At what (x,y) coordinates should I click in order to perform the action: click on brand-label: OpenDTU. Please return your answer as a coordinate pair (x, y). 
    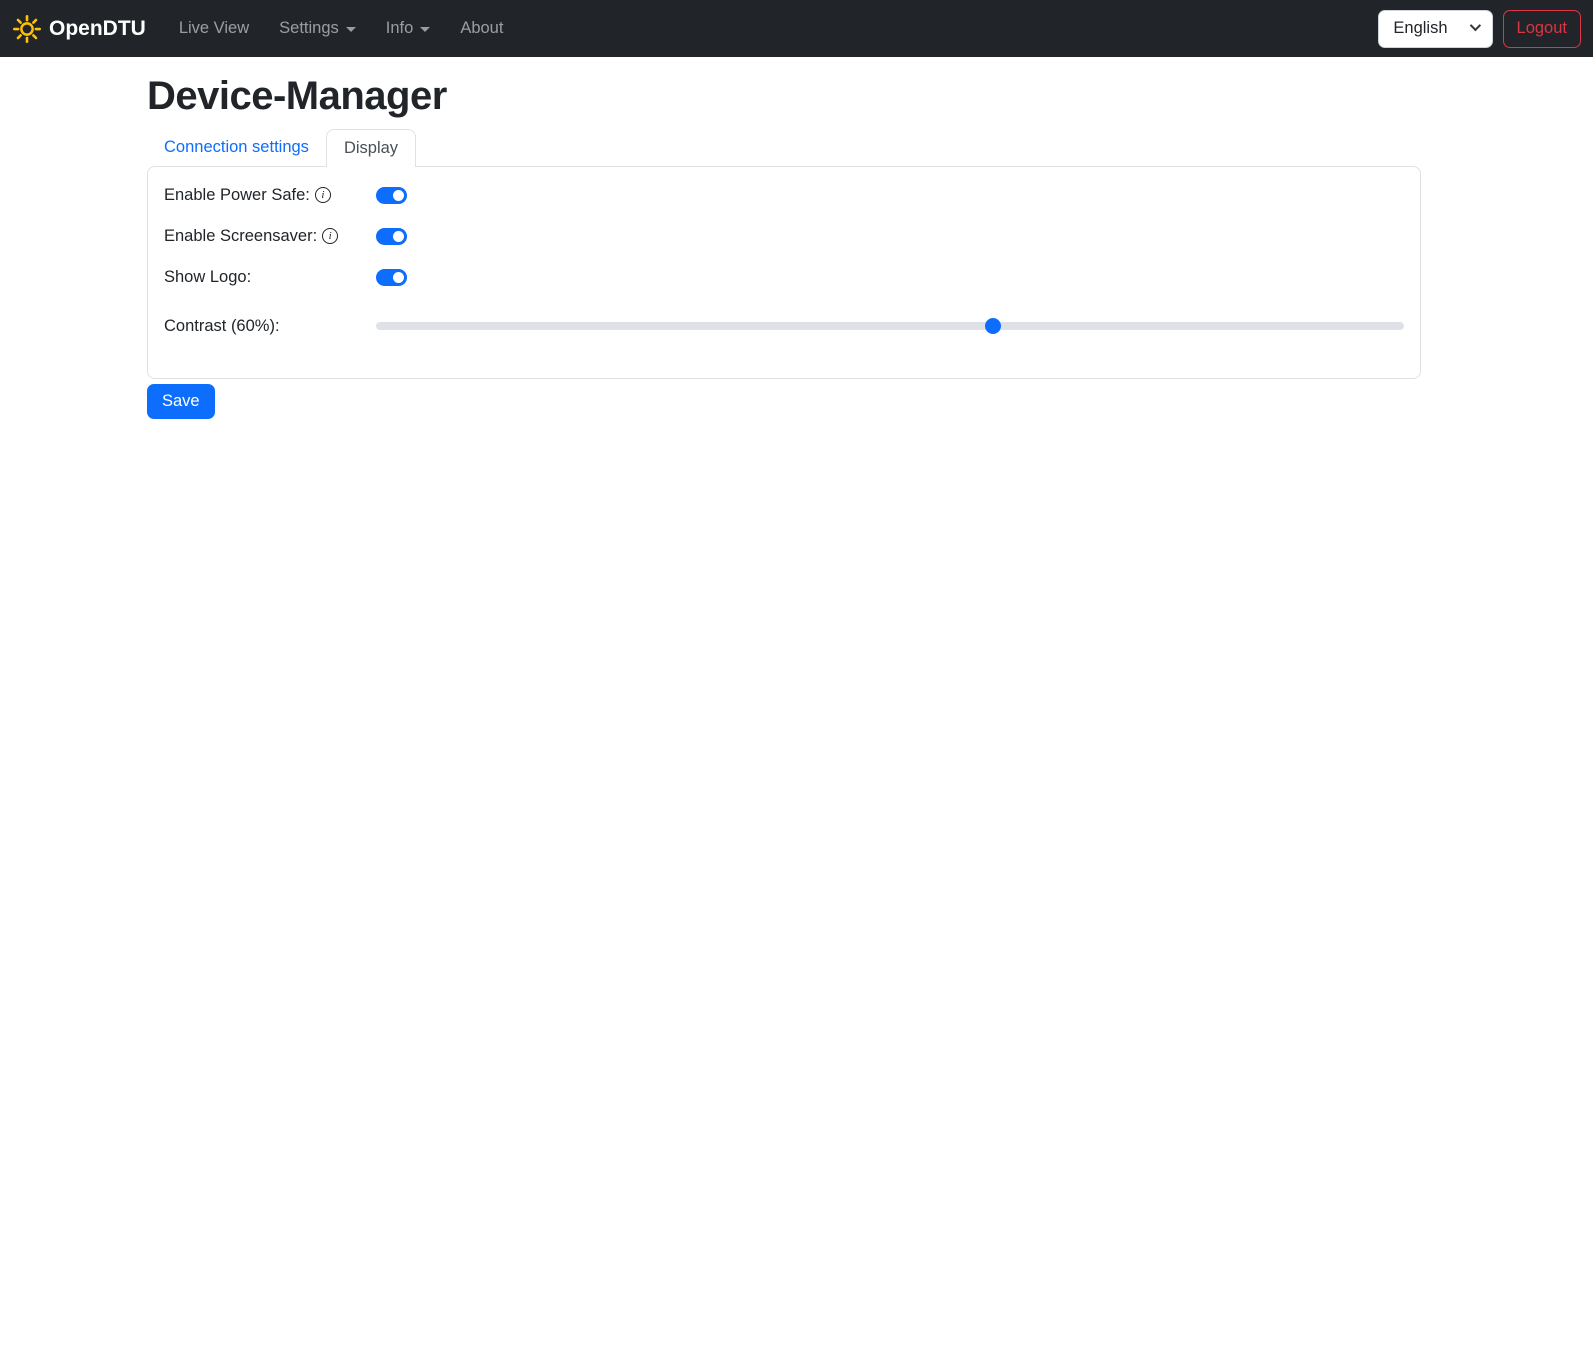
    Looking at the image, I should click on (97, 28).